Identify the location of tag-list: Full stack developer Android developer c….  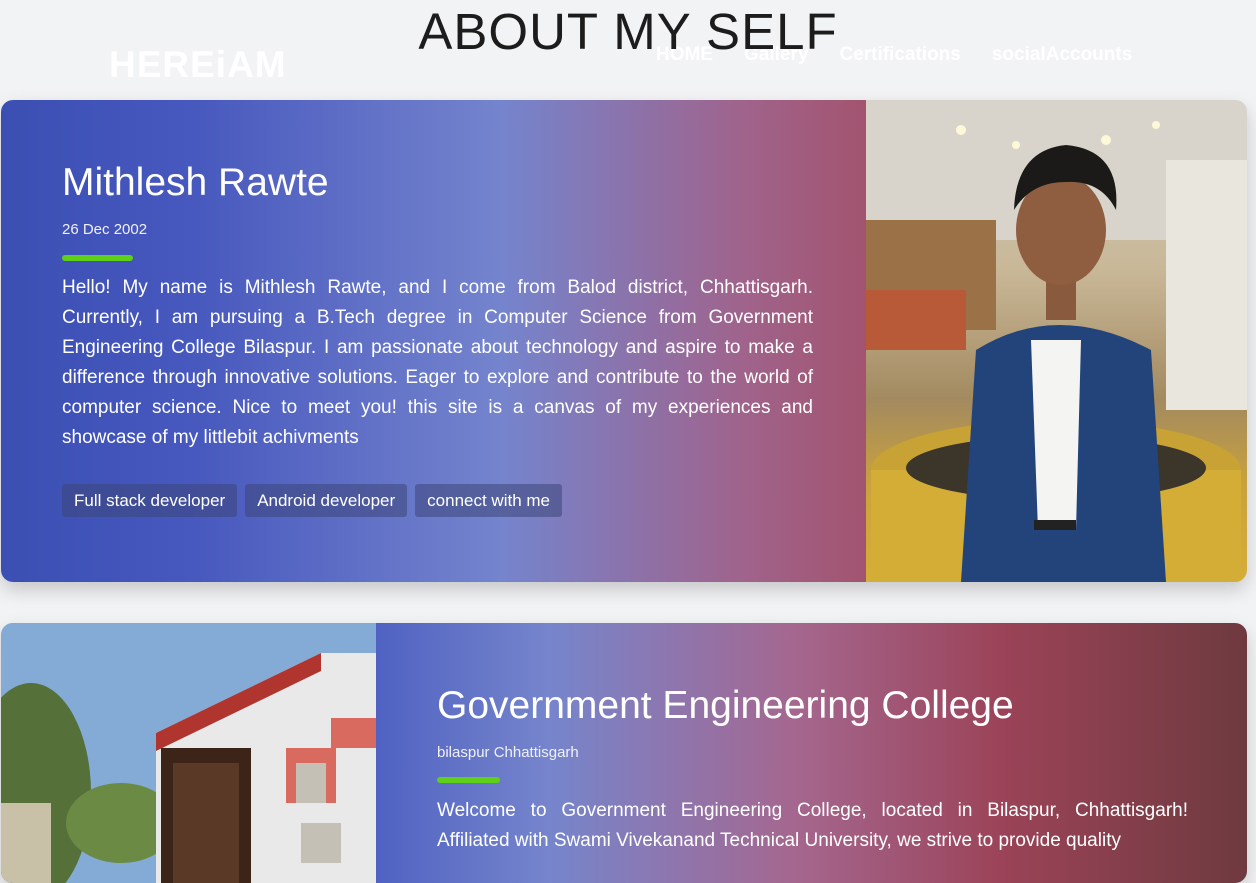
(316, 500).